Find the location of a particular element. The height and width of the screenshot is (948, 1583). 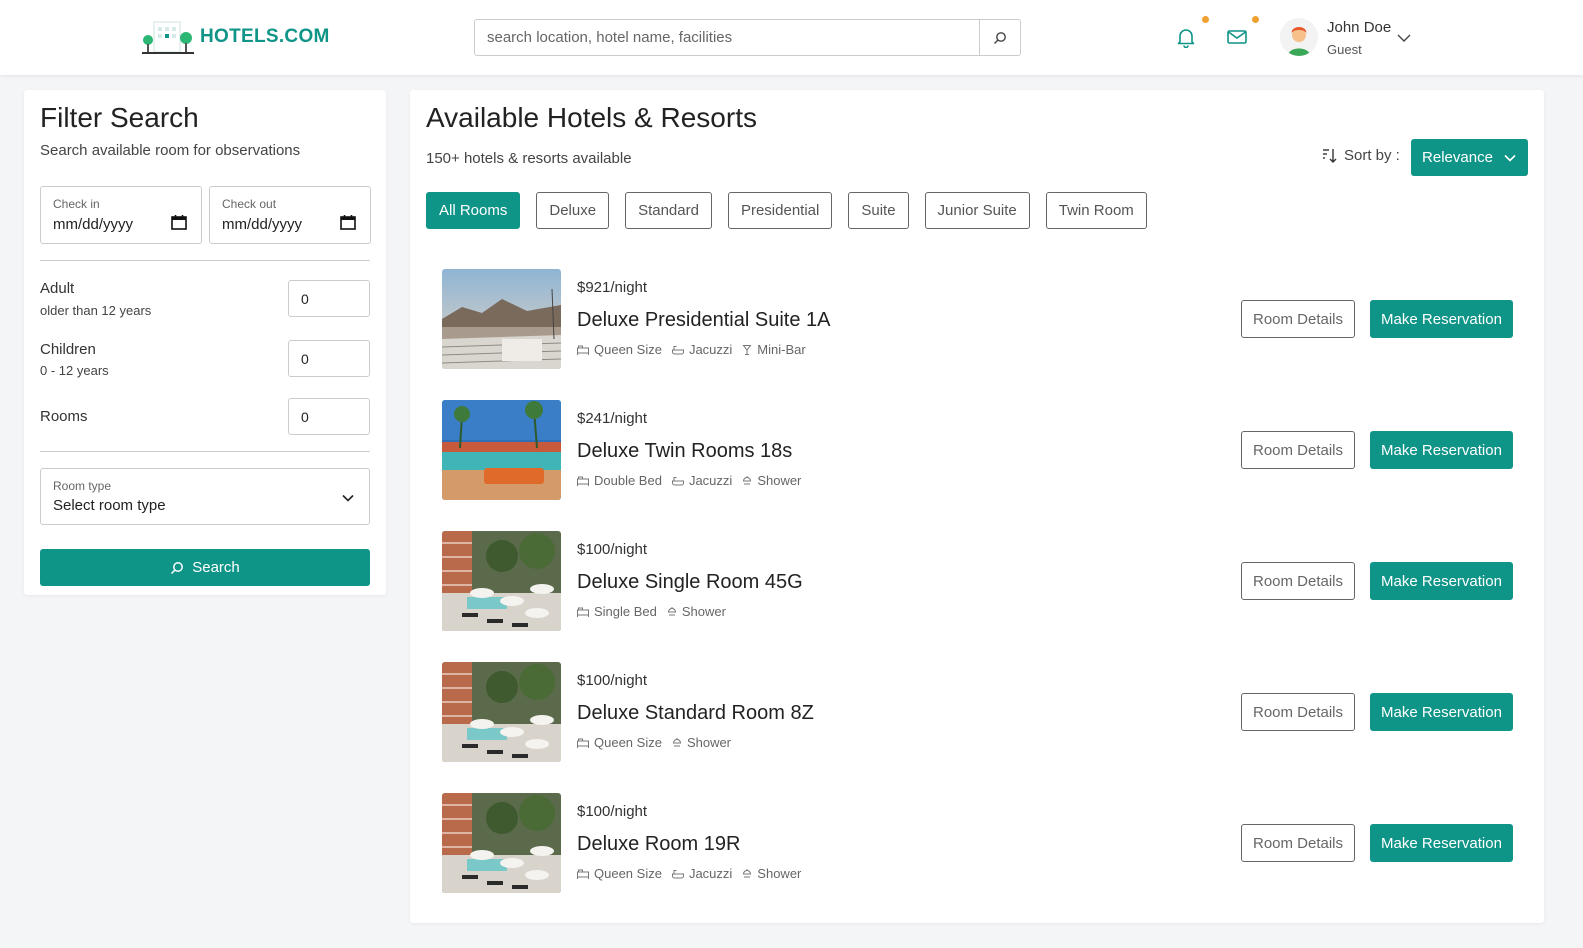

rooms-label: Rooms is located at coordinates (64, 416).